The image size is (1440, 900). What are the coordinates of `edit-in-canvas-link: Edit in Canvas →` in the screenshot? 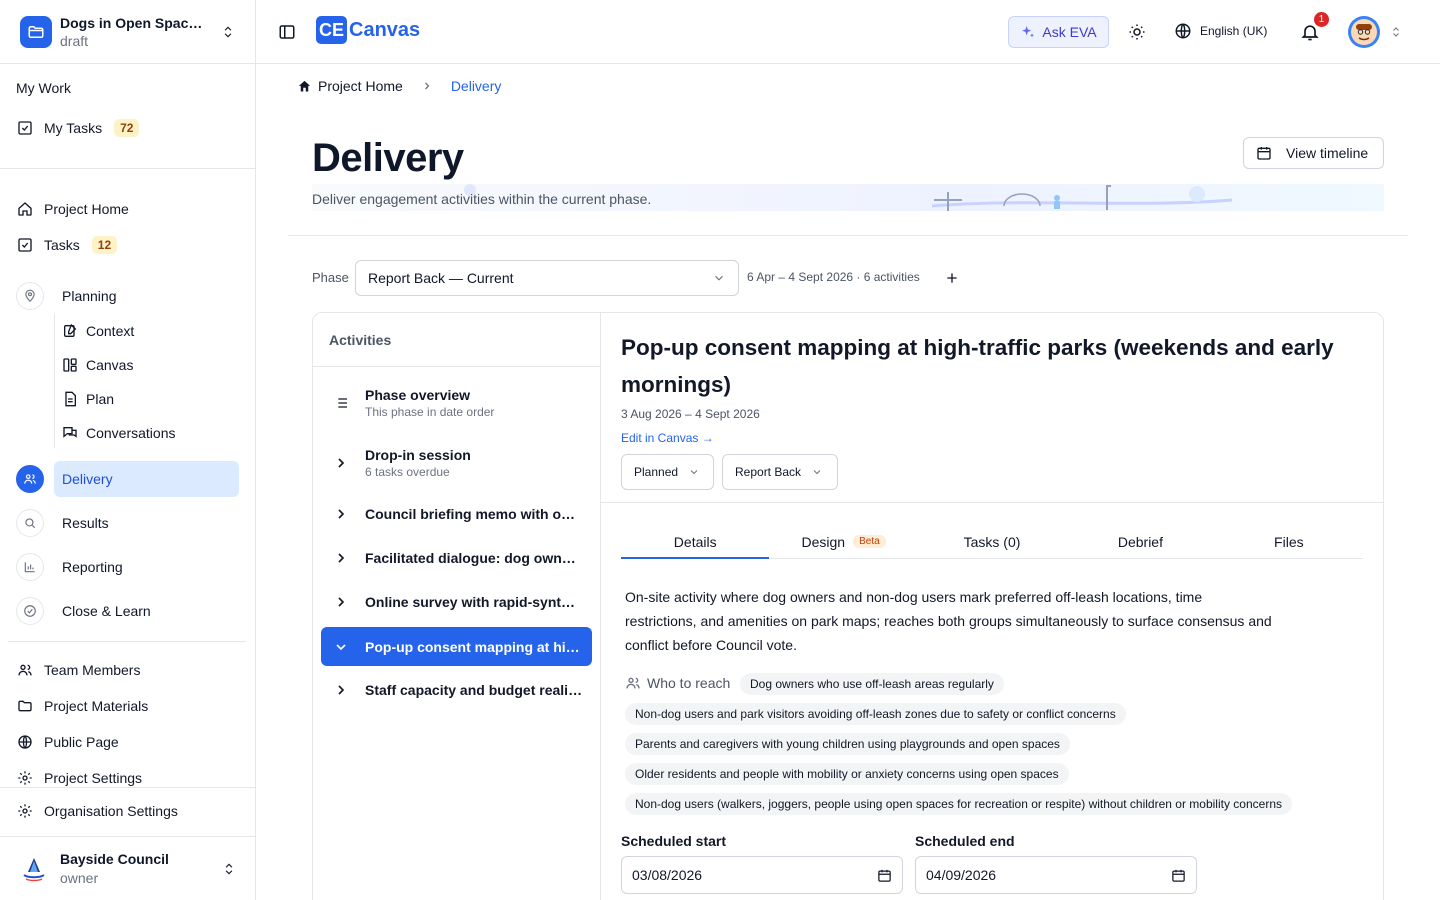 It's located at (667, 438).